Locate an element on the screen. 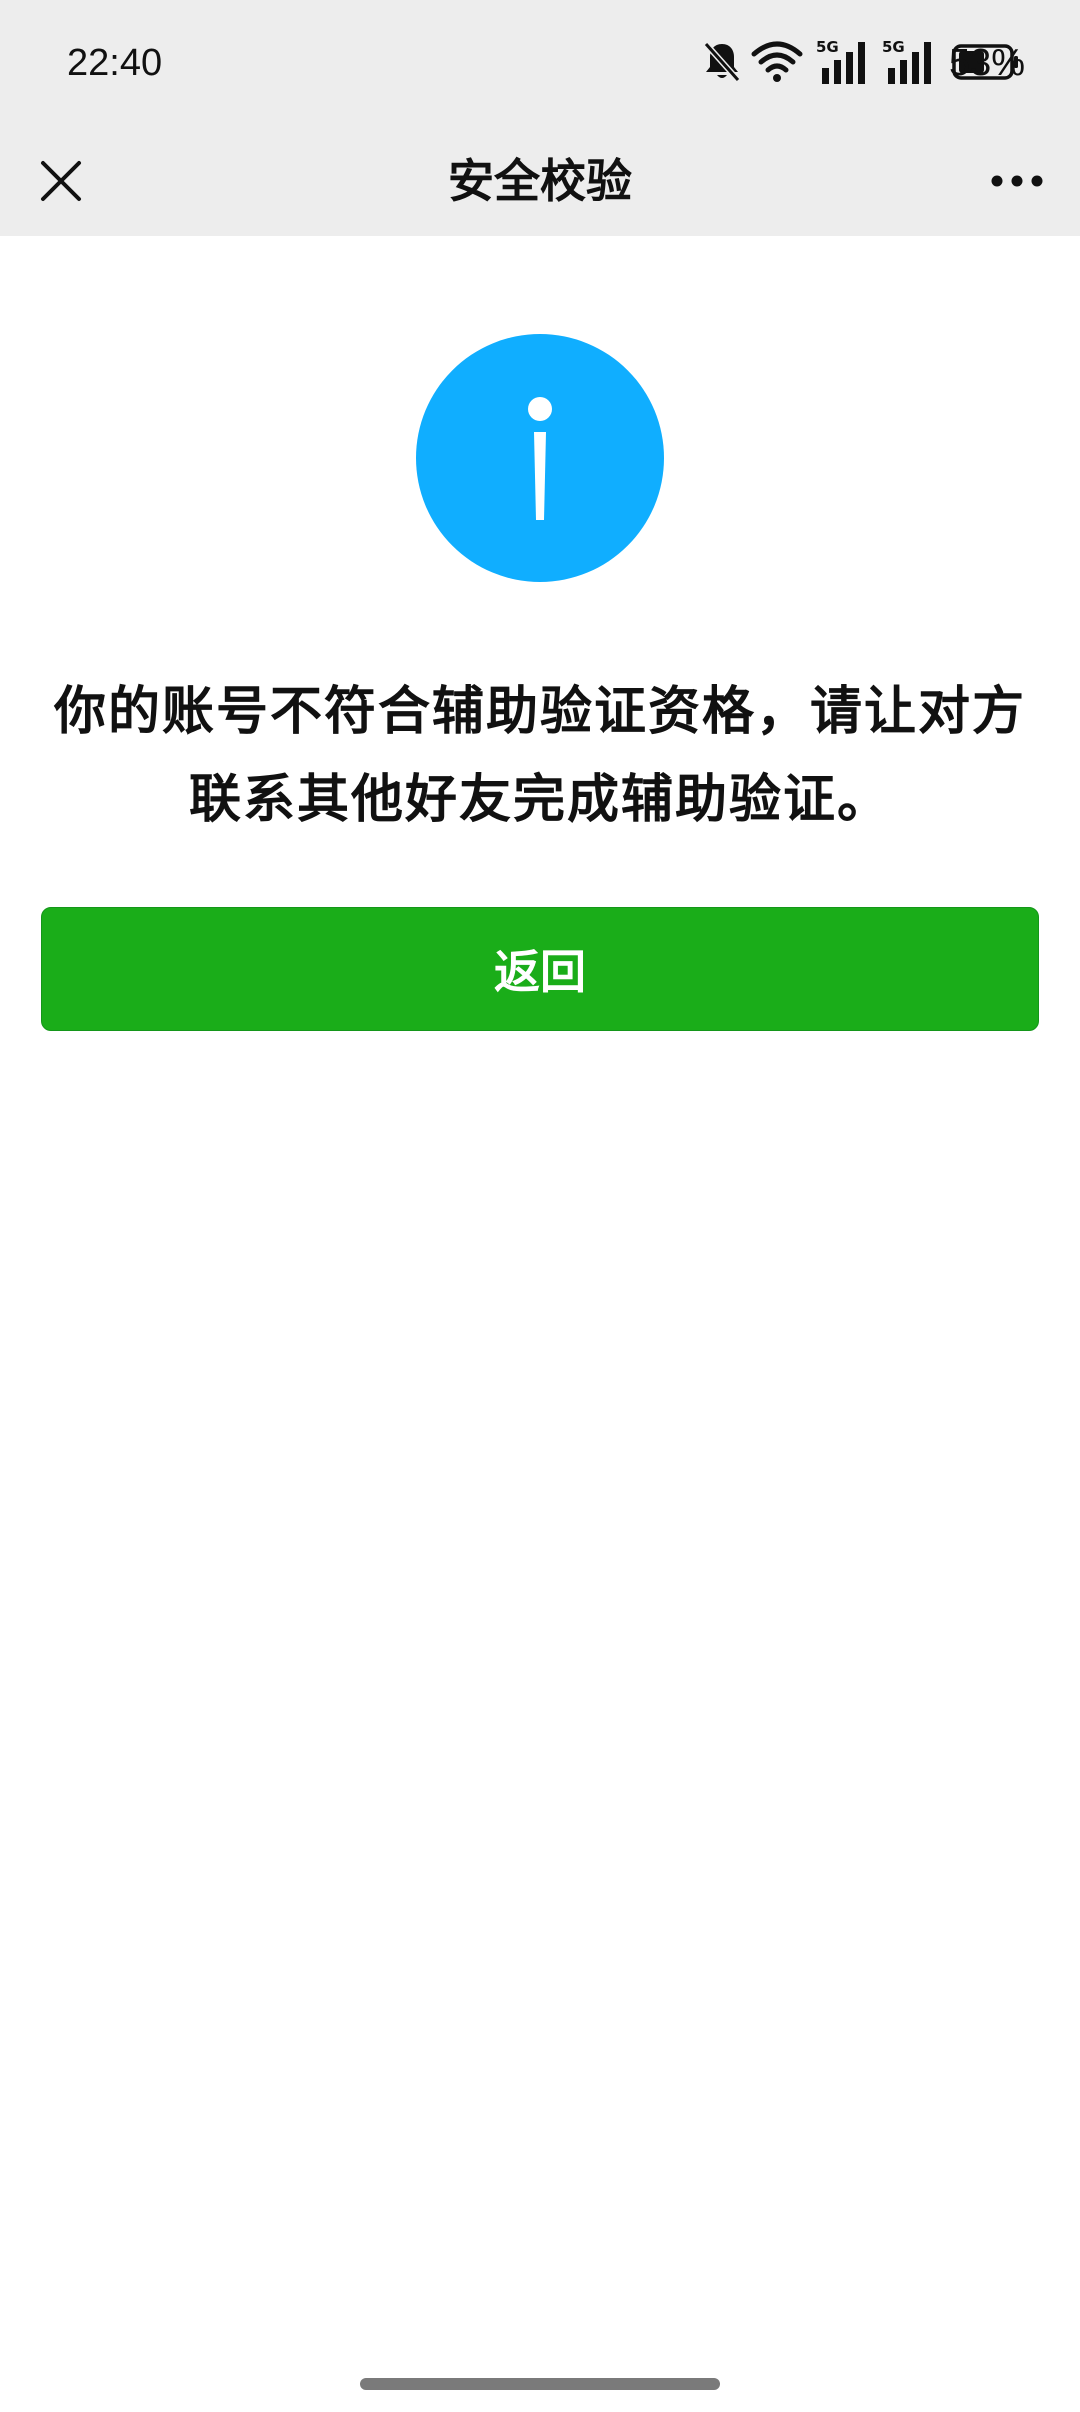 This screenshot has width=1080, height=2412. nav-bar: 安全校验 is located at coordinates (540, 181).